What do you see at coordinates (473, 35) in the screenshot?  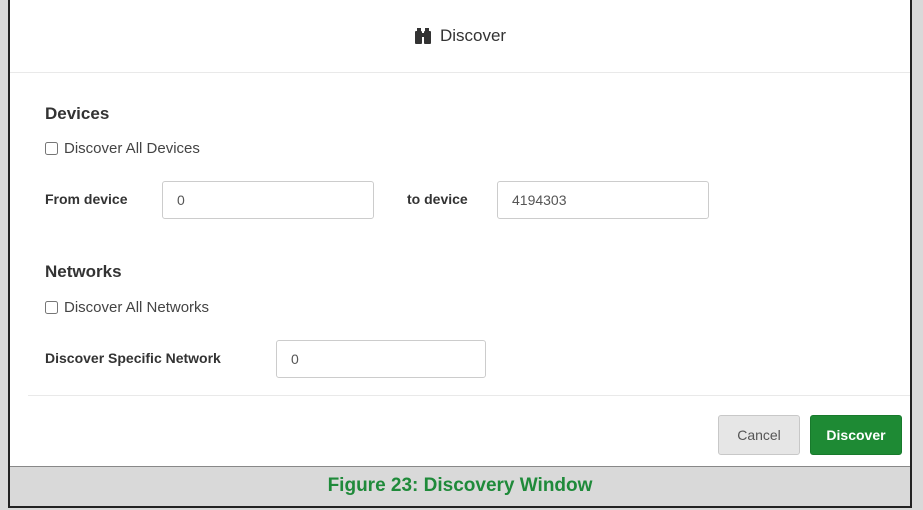 I see `dialog-title: Discover` at bounding box center [473, 35].